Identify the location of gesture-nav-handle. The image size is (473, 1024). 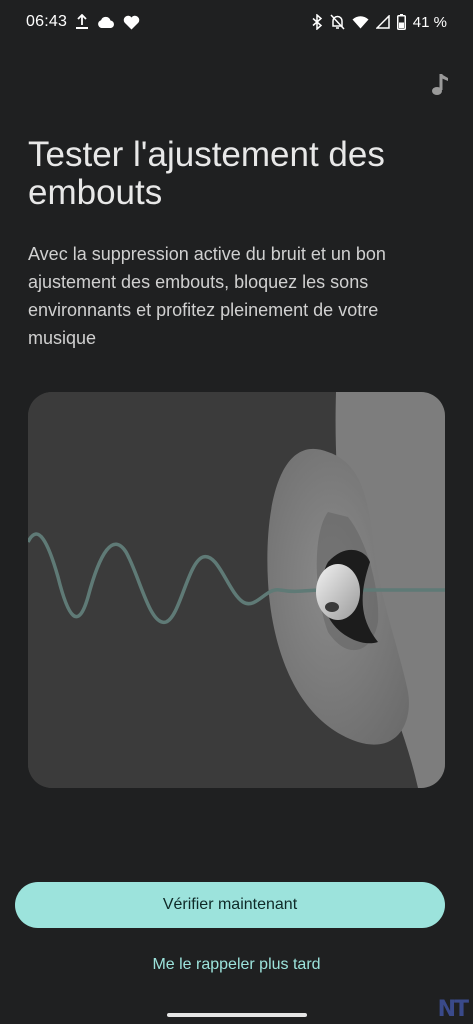
(236, 1015).